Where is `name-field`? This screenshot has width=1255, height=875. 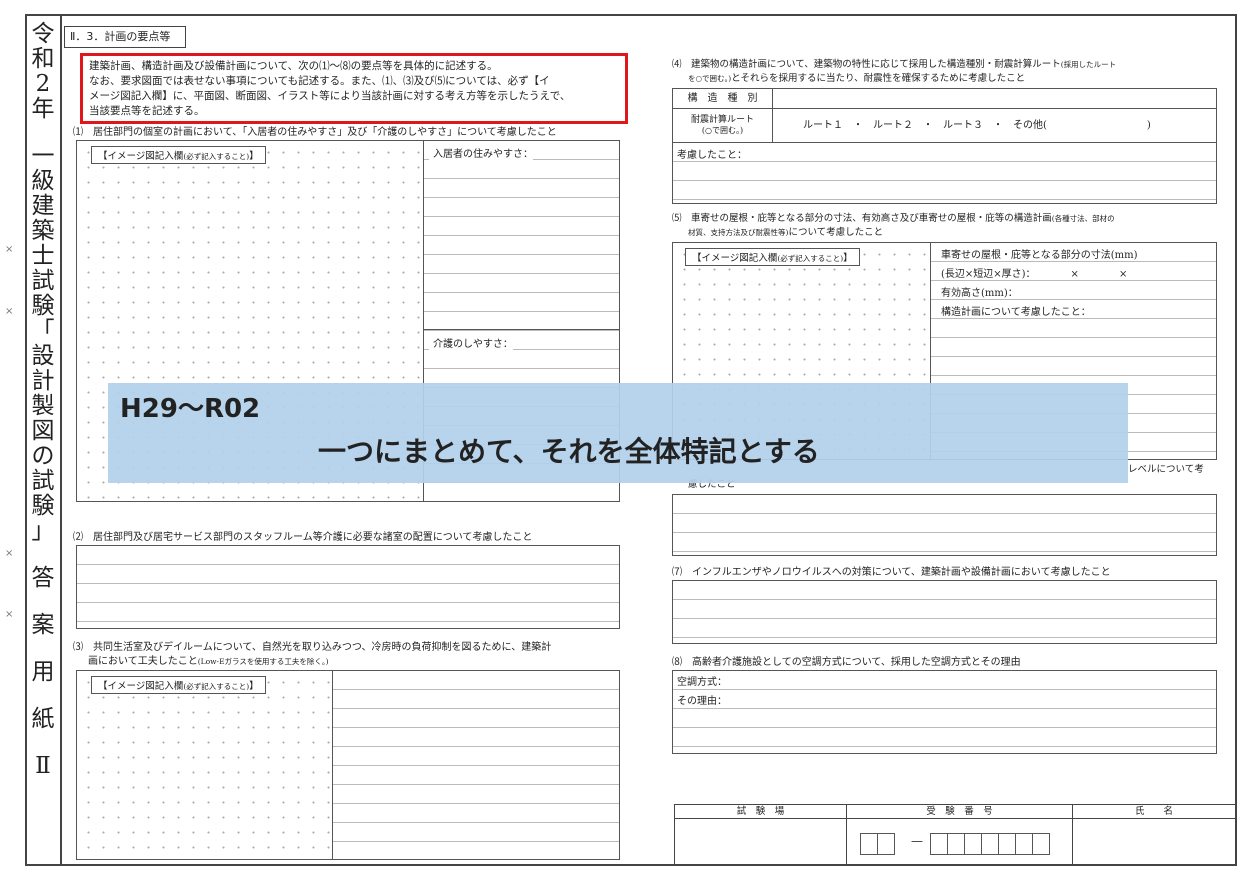 name-field is located at coordinates (1154, 841).